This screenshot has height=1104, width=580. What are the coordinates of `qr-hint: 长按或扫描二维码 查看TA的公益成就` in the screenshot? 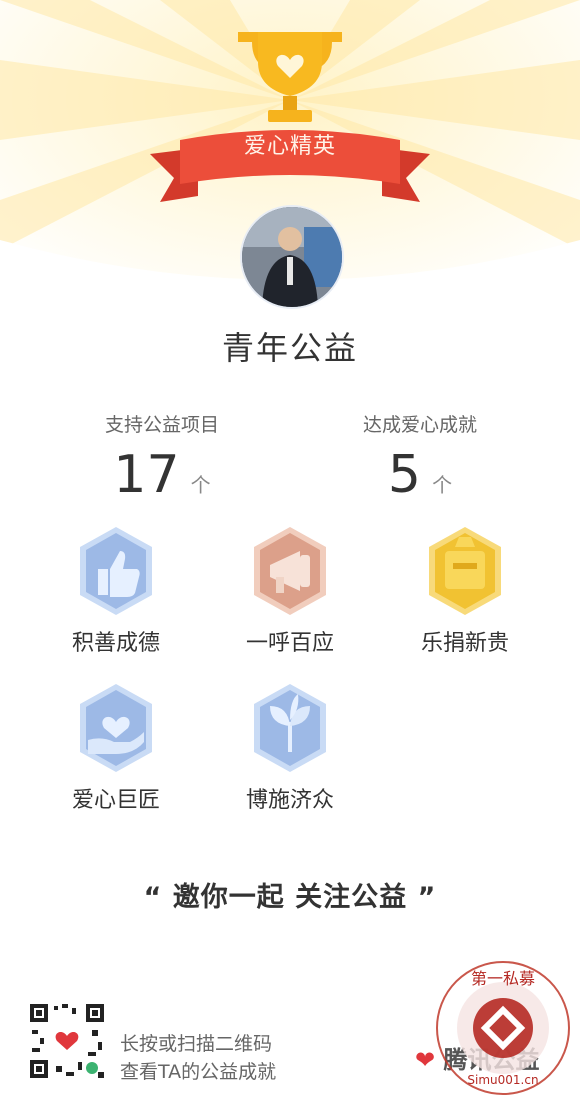 It's located at (198, 1058).